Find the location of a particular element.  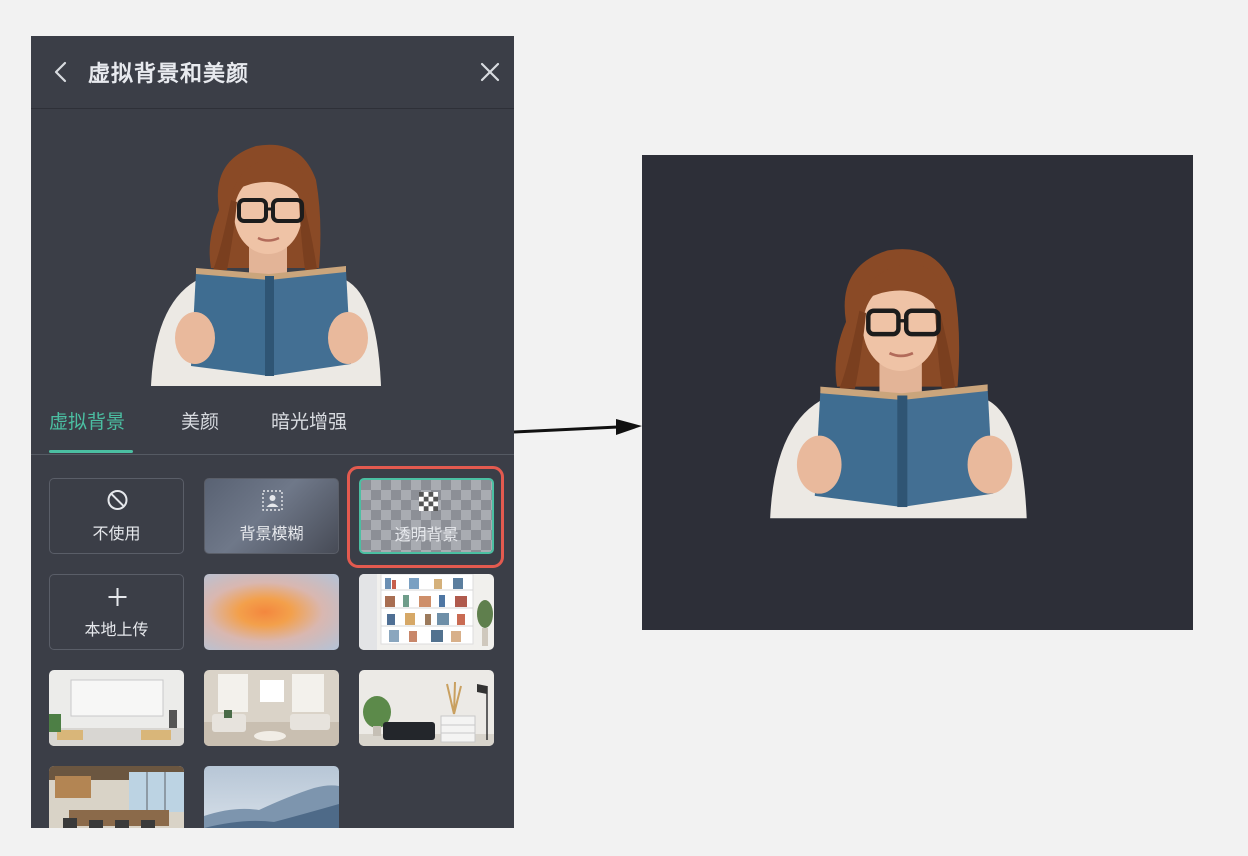

tab-bar: 虚拟背景 美颜 暗光增强 is located at coordinates (272, 428).